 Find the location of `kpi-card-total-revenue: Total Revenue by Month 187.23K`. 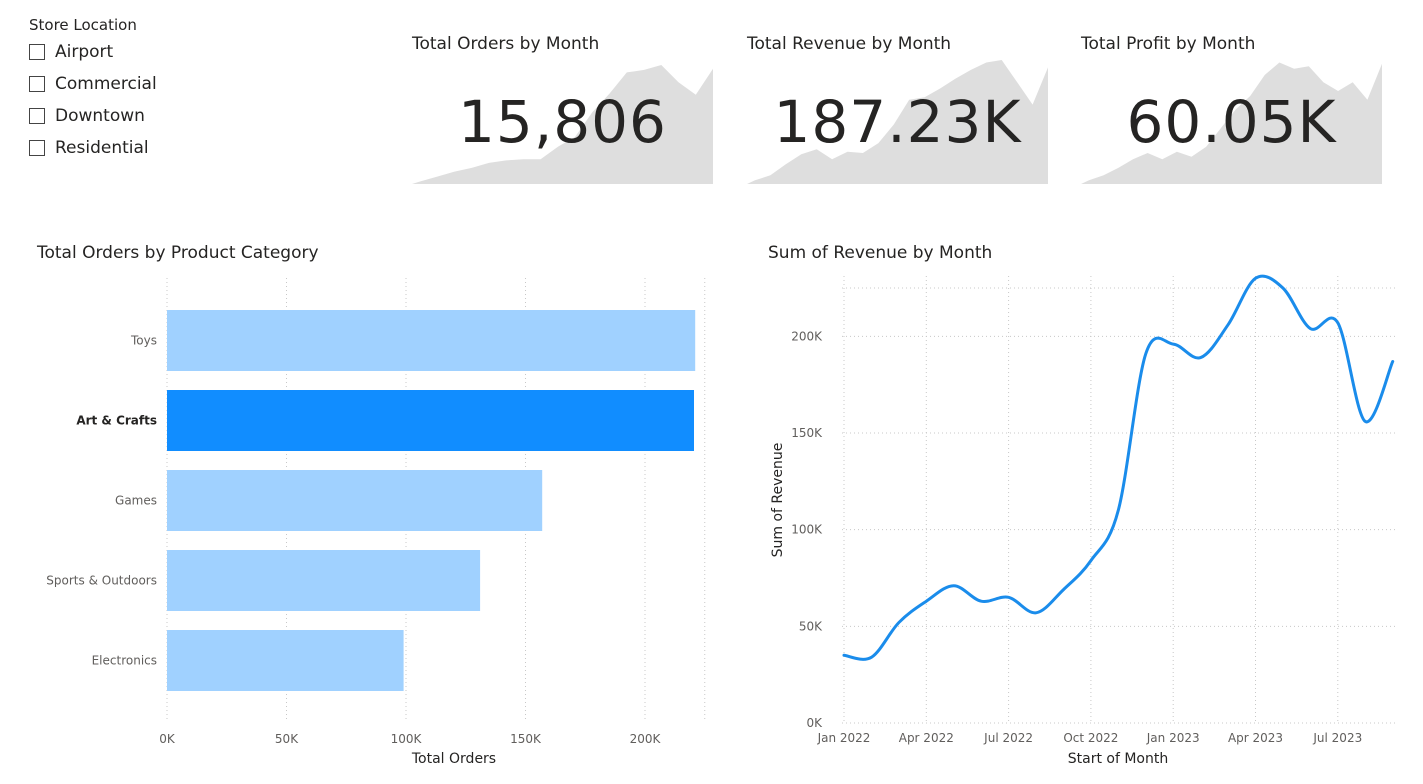

kpi-card-total-revenue: Total Revenue by Month 187.23K is located at coordinates (897, 108).